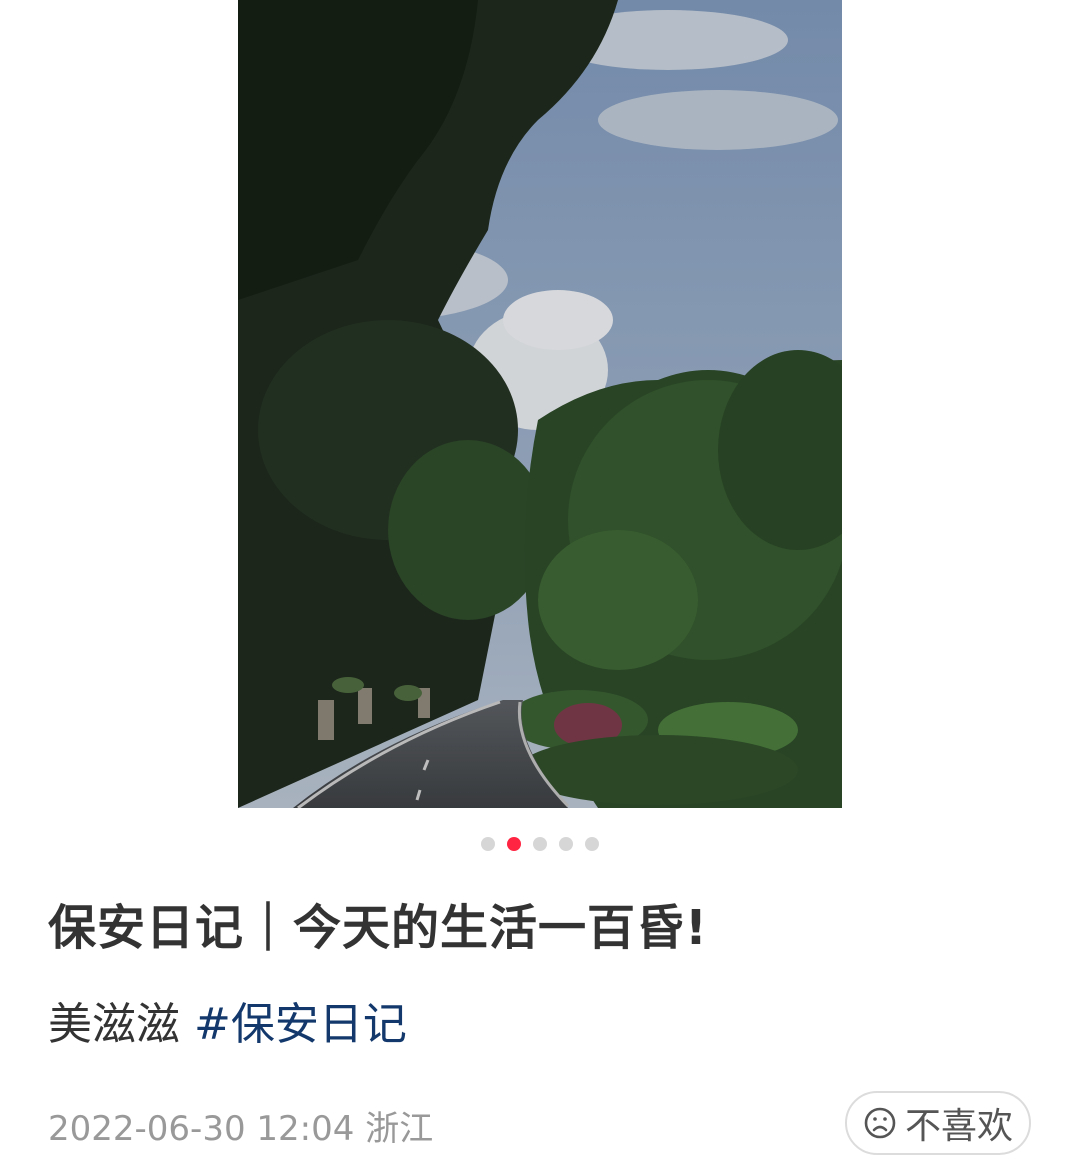  Describe the element at coordinates (201, 1129) in the screenshot. I see `post-date: 2022-06-30 12:04` at that location.